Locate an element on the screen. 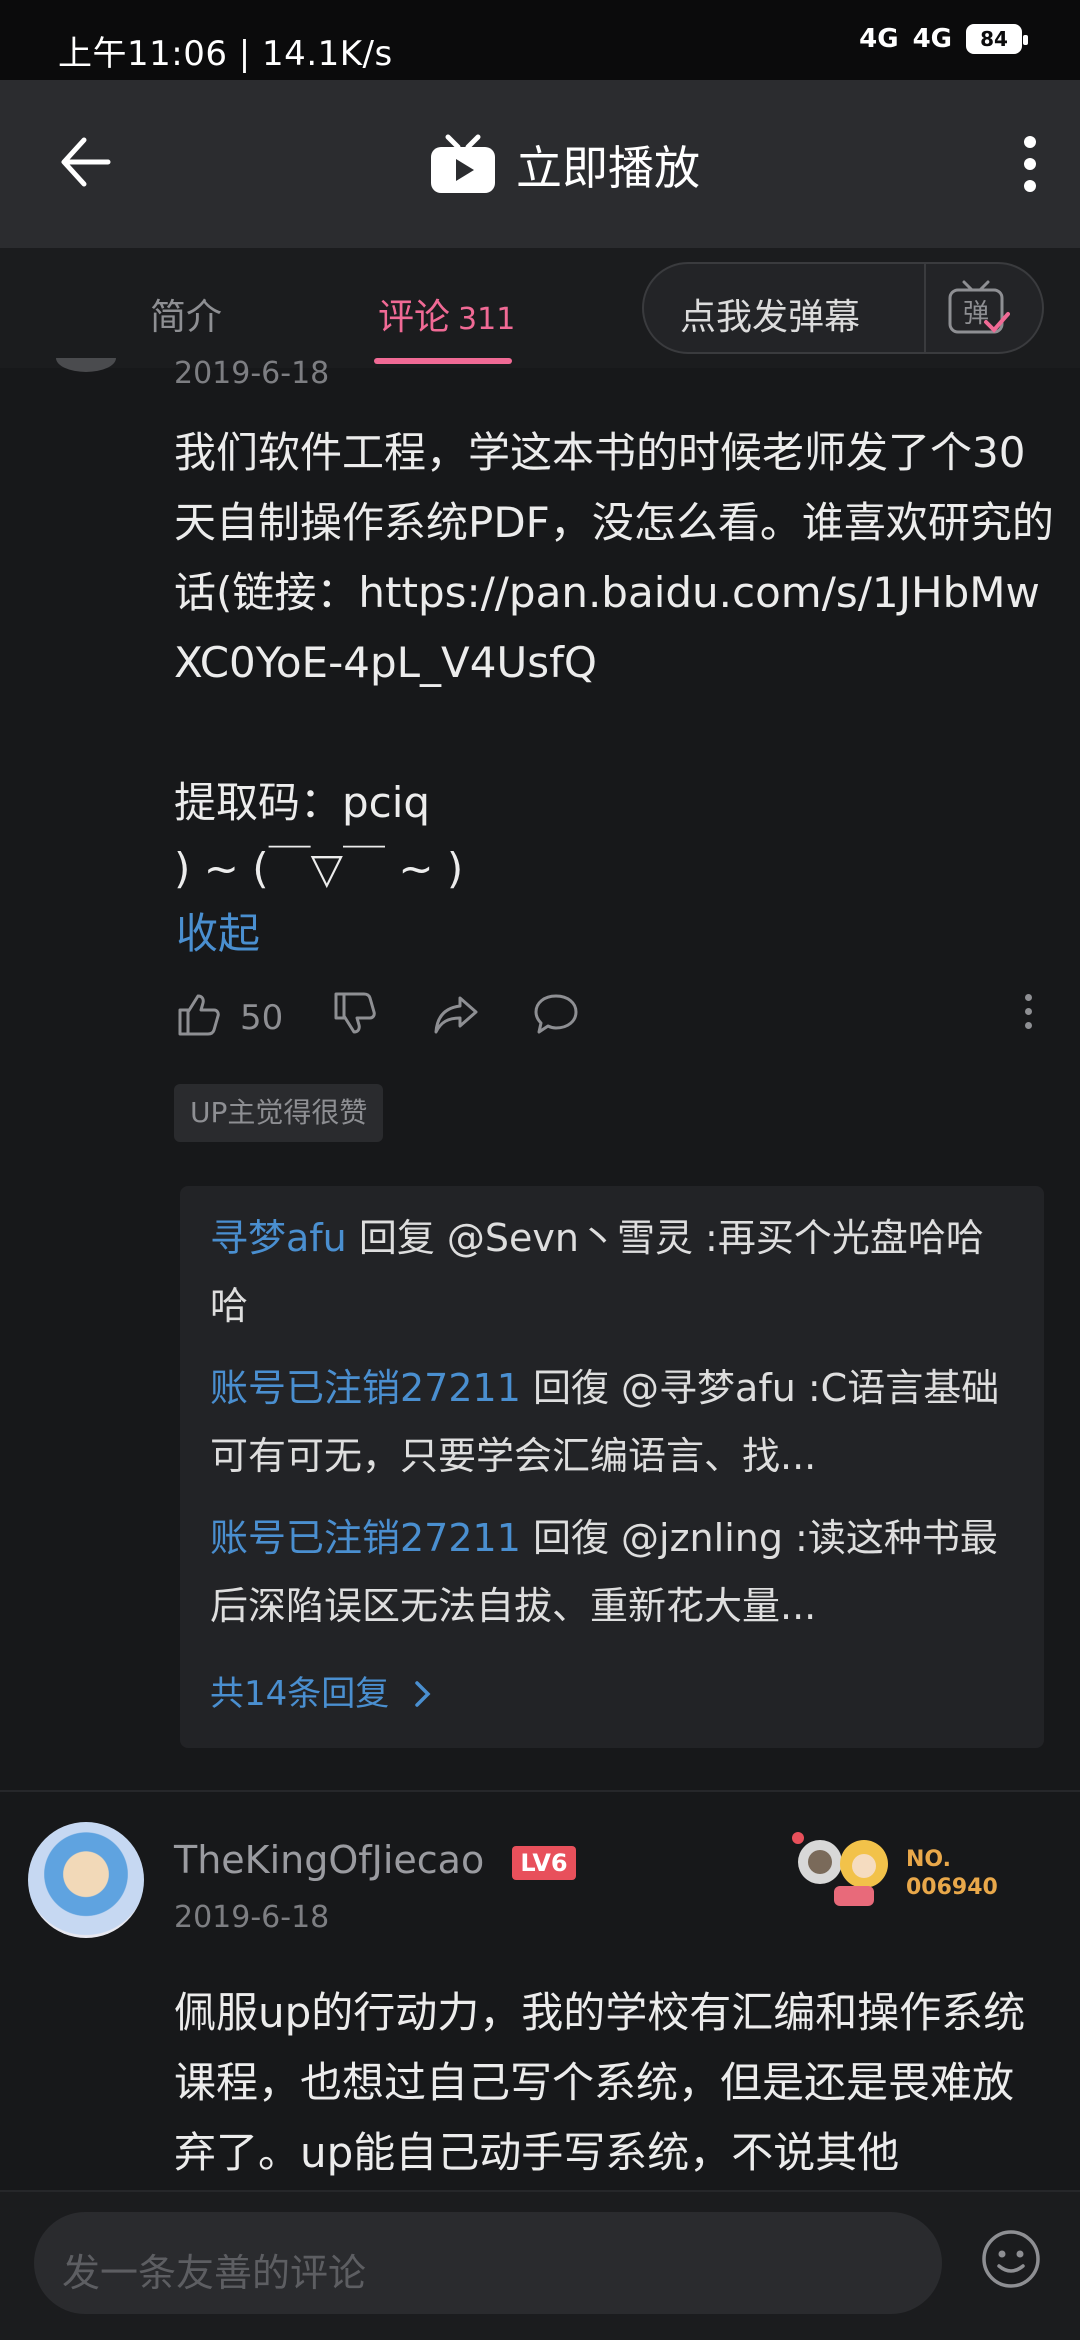 The width and height of the screenshot is (1080, 2340). comments-count: 311 is located at coordinates (487, 319).